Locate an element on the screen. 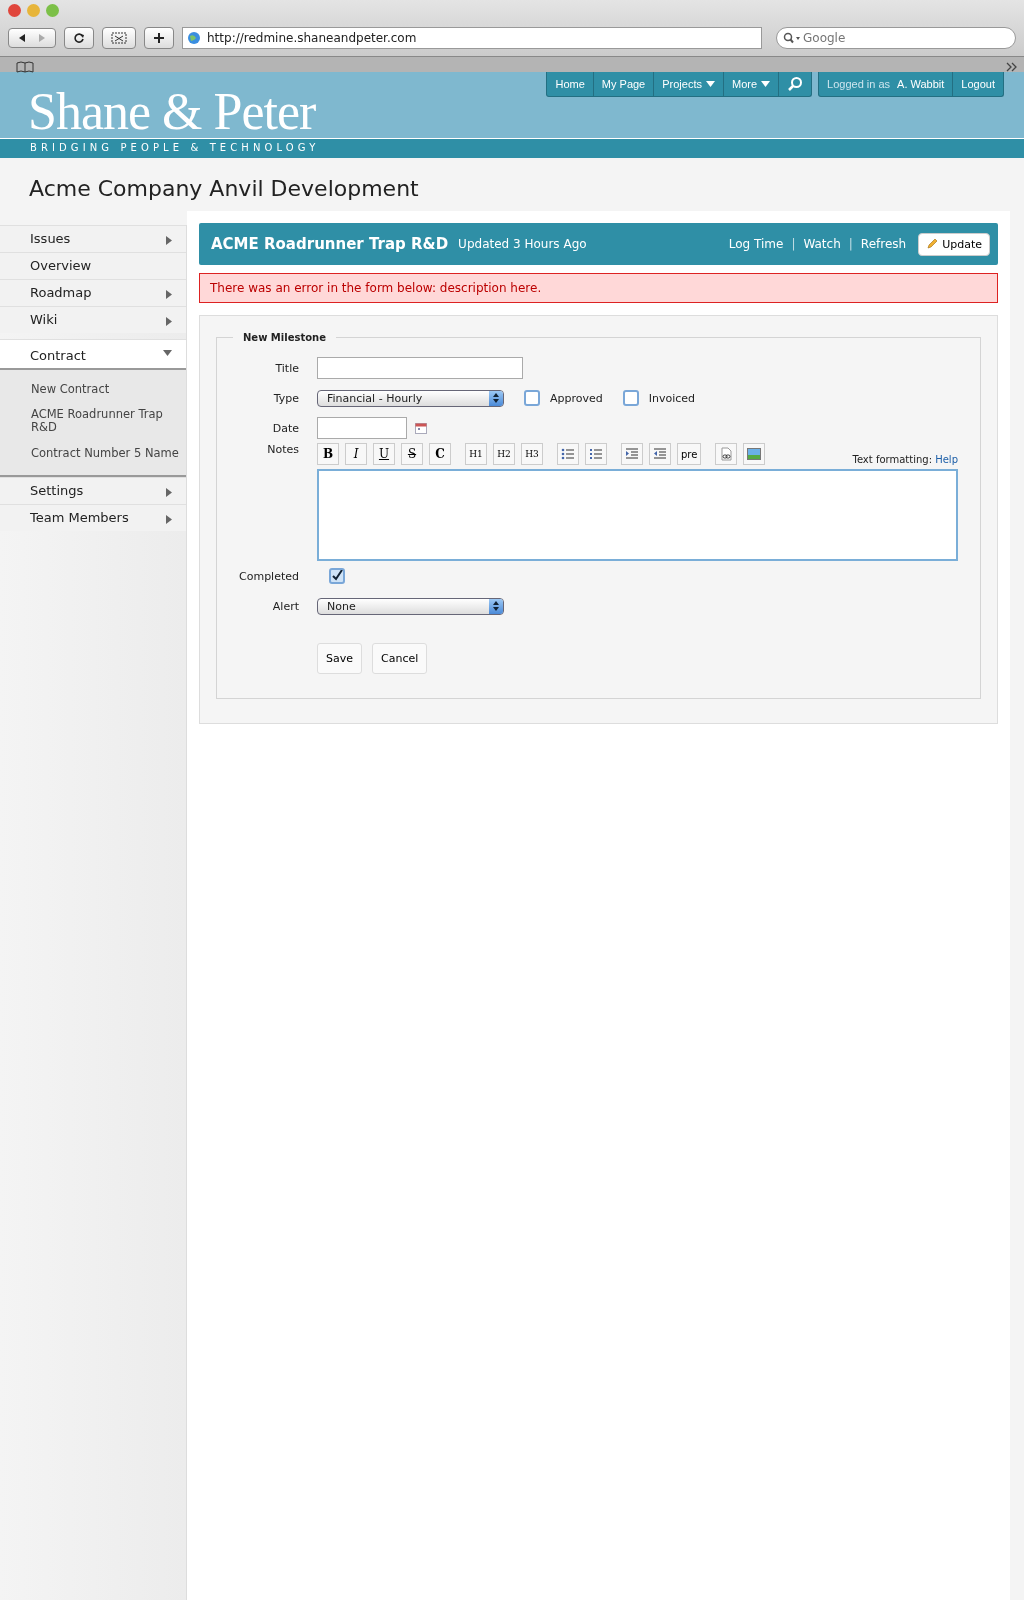 The height and width of the screenshot is (1600, 1024). nav-link: My Page is located at coordinates (623, 84).